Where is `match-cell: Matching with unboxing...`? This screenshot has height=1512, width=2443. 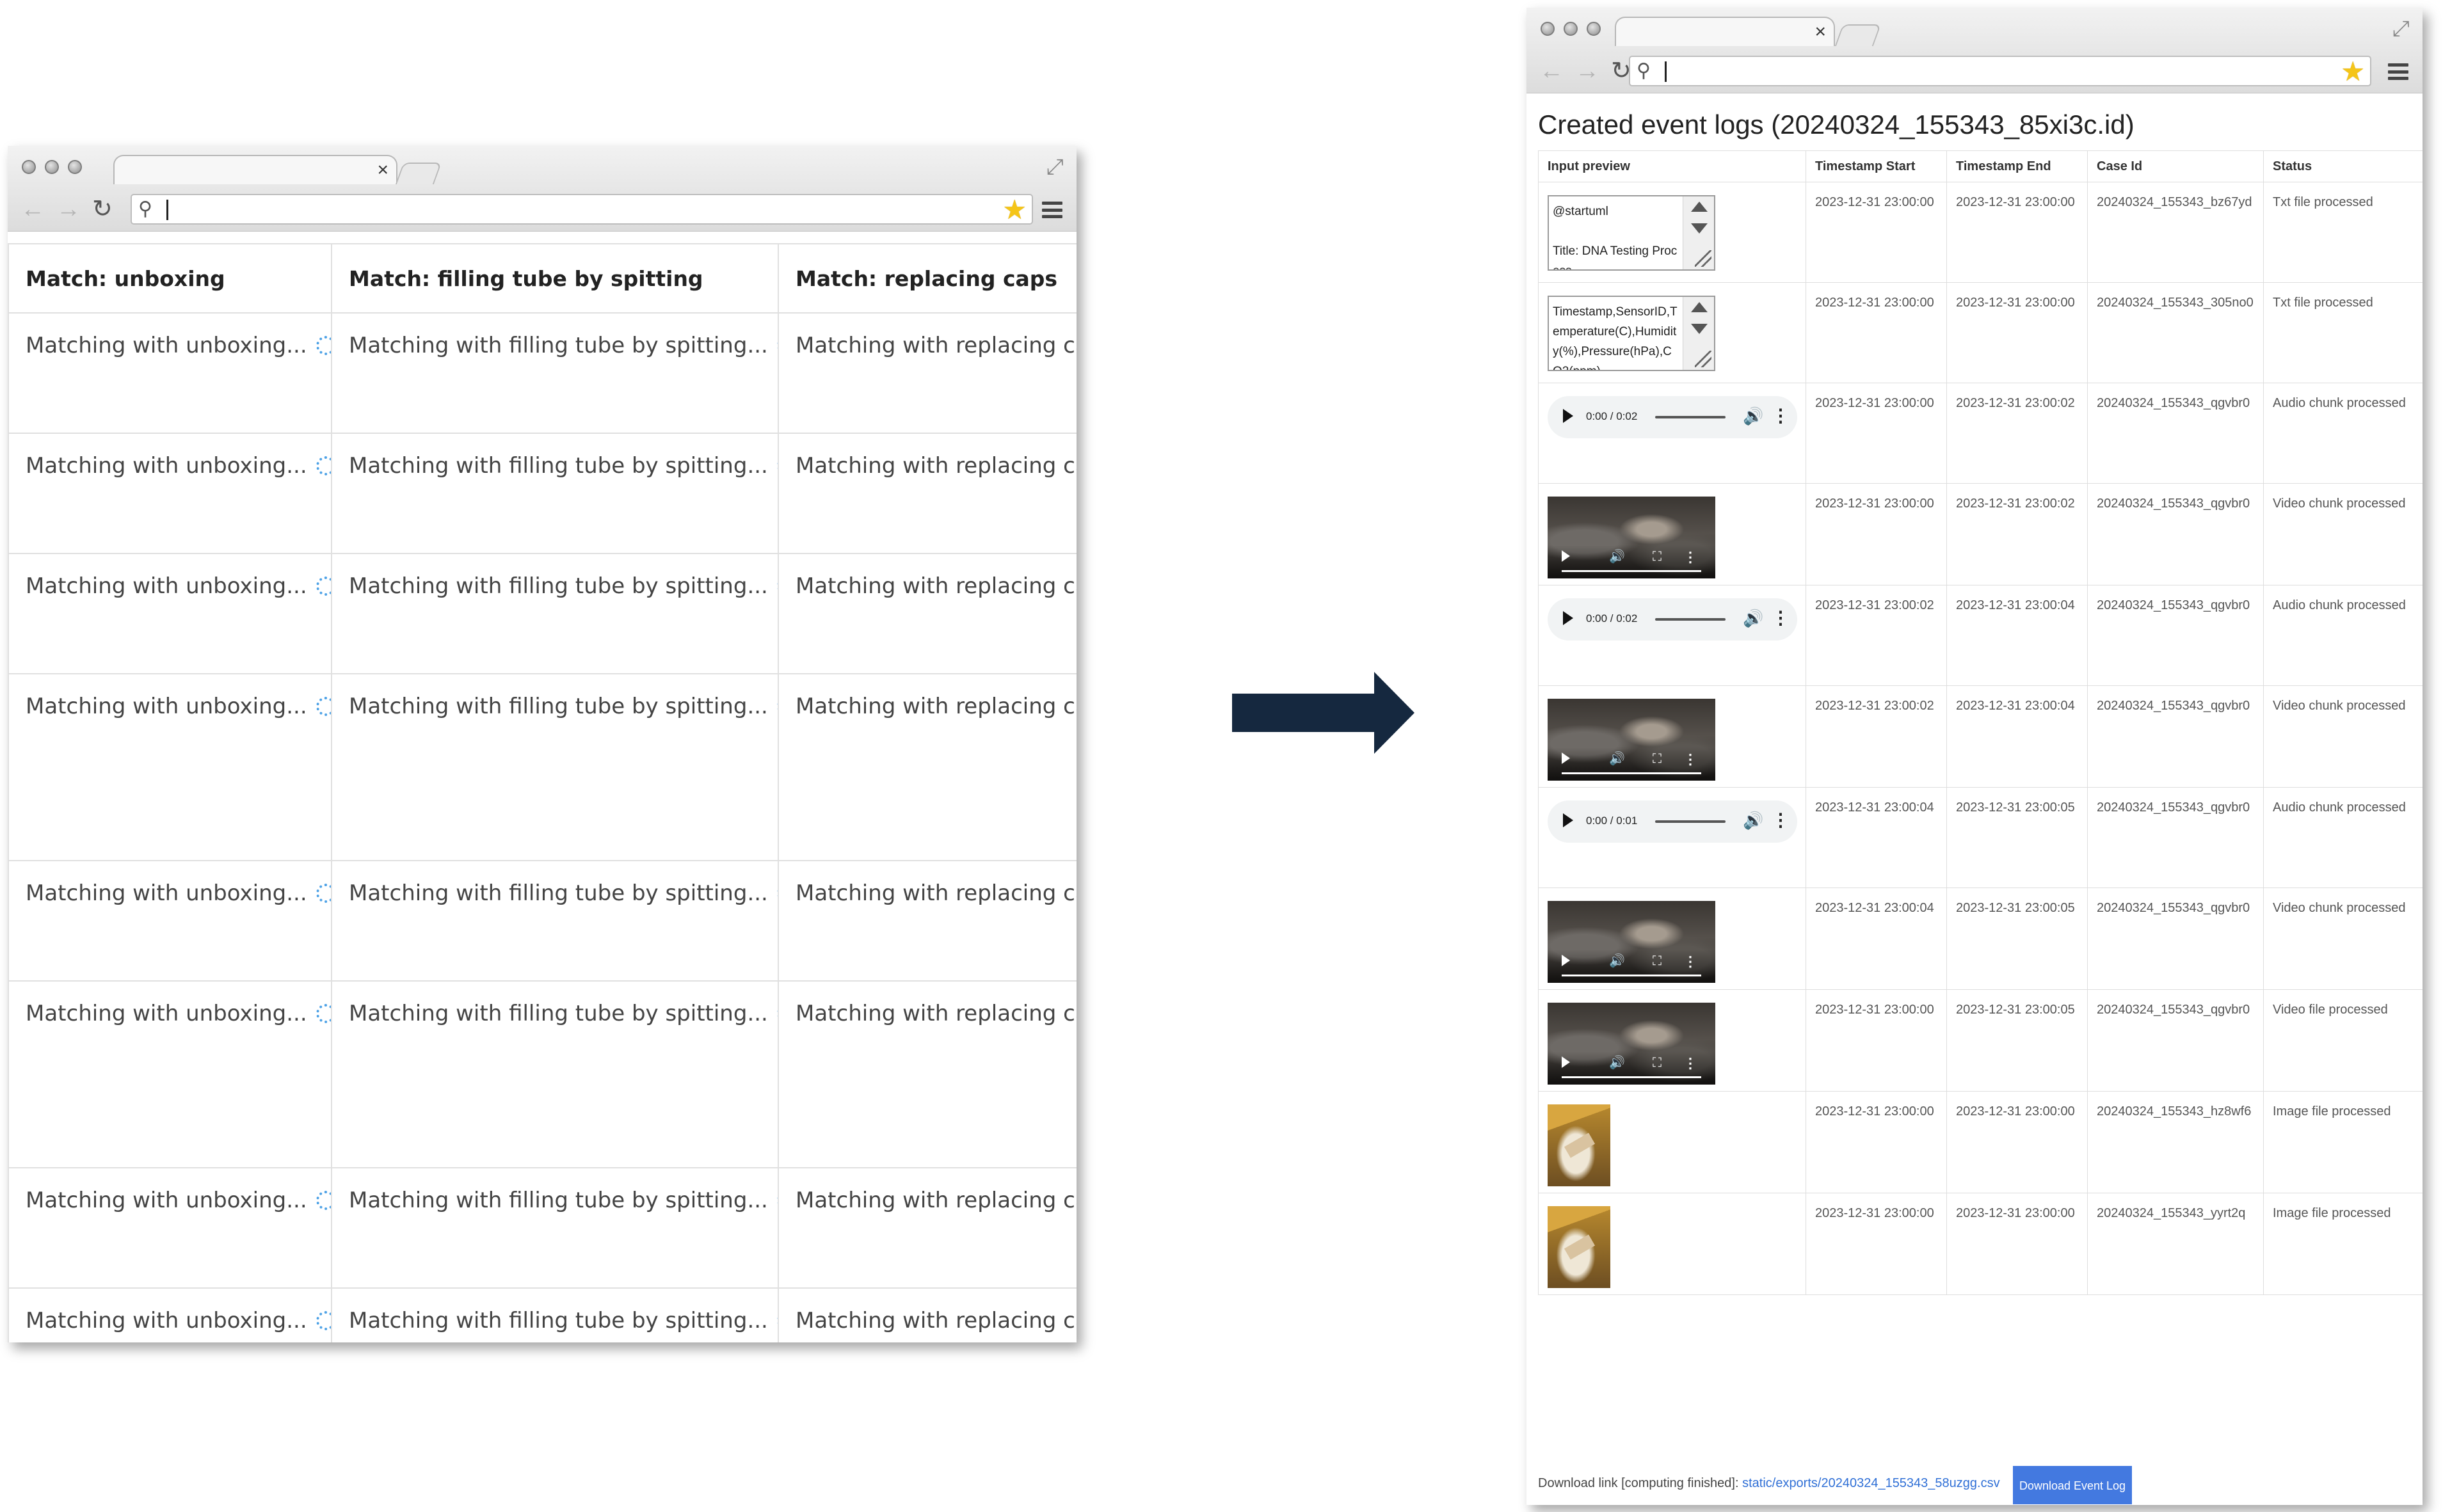
match-cell: Matching with unboxing... is located at coordinates (170, 1314).